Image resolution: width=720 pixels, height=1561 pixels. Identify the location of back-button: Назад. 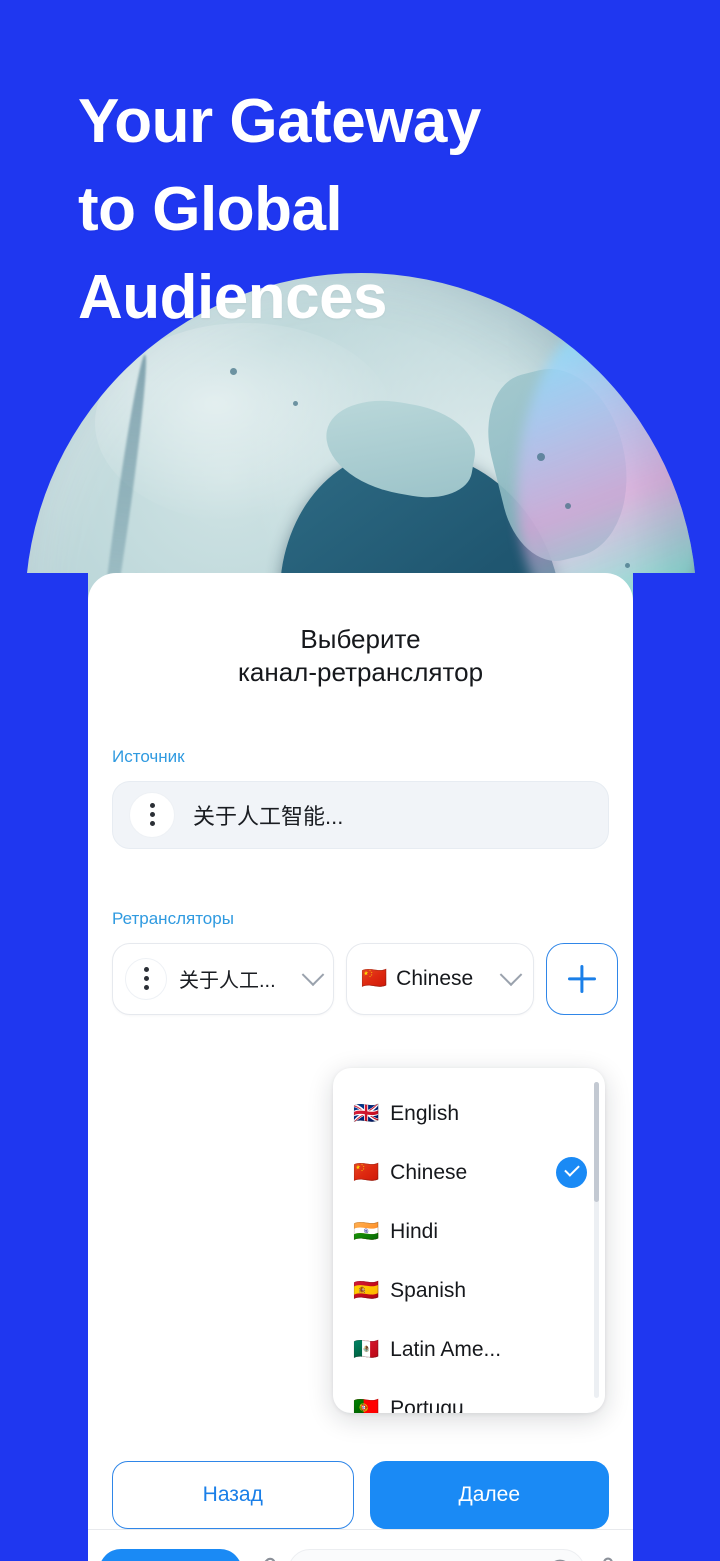
(233, 1495).